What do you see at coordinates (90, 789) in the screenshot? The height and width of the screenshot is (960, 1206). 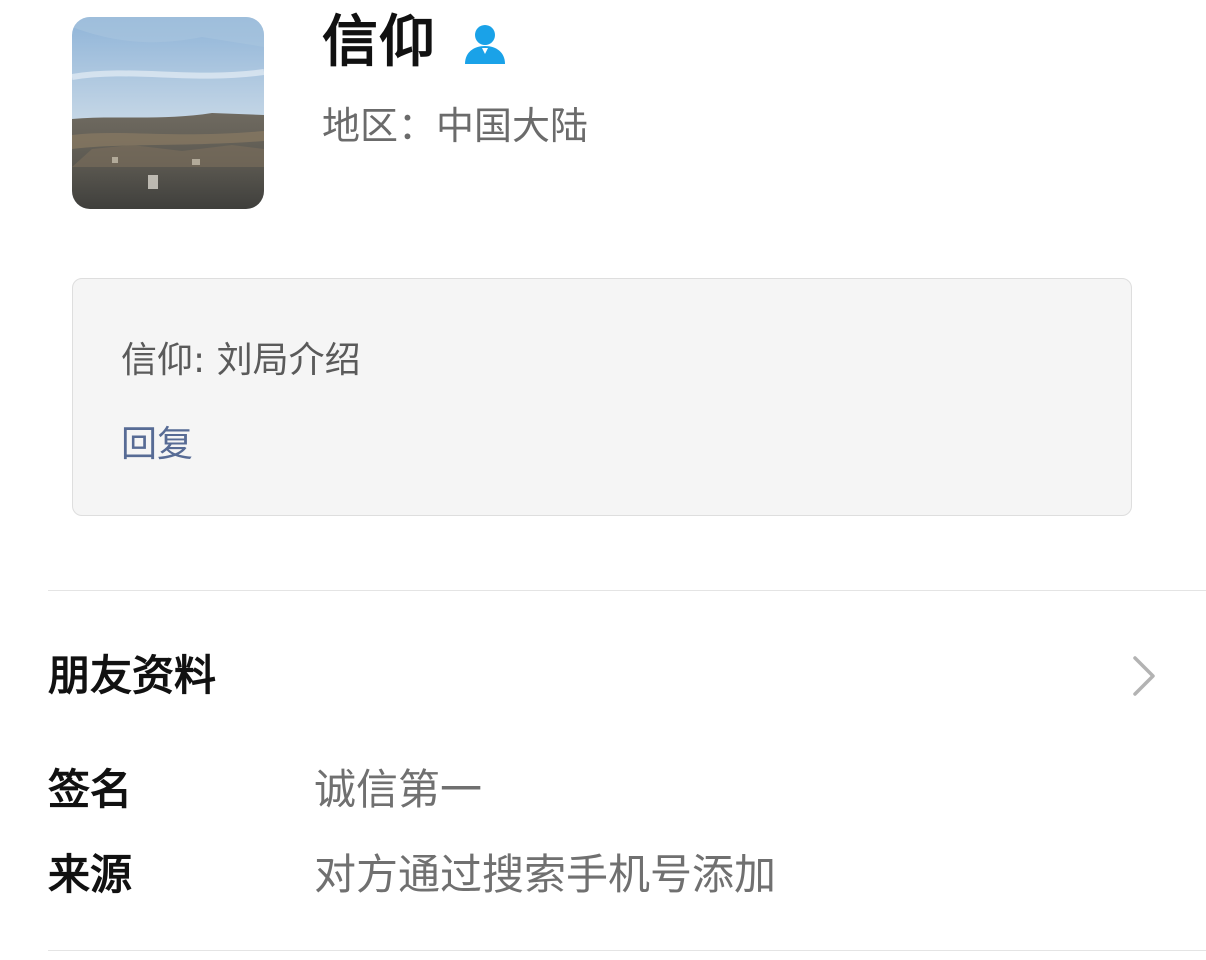 I see `signature-label: 签名` at bounding box center [90, 789].